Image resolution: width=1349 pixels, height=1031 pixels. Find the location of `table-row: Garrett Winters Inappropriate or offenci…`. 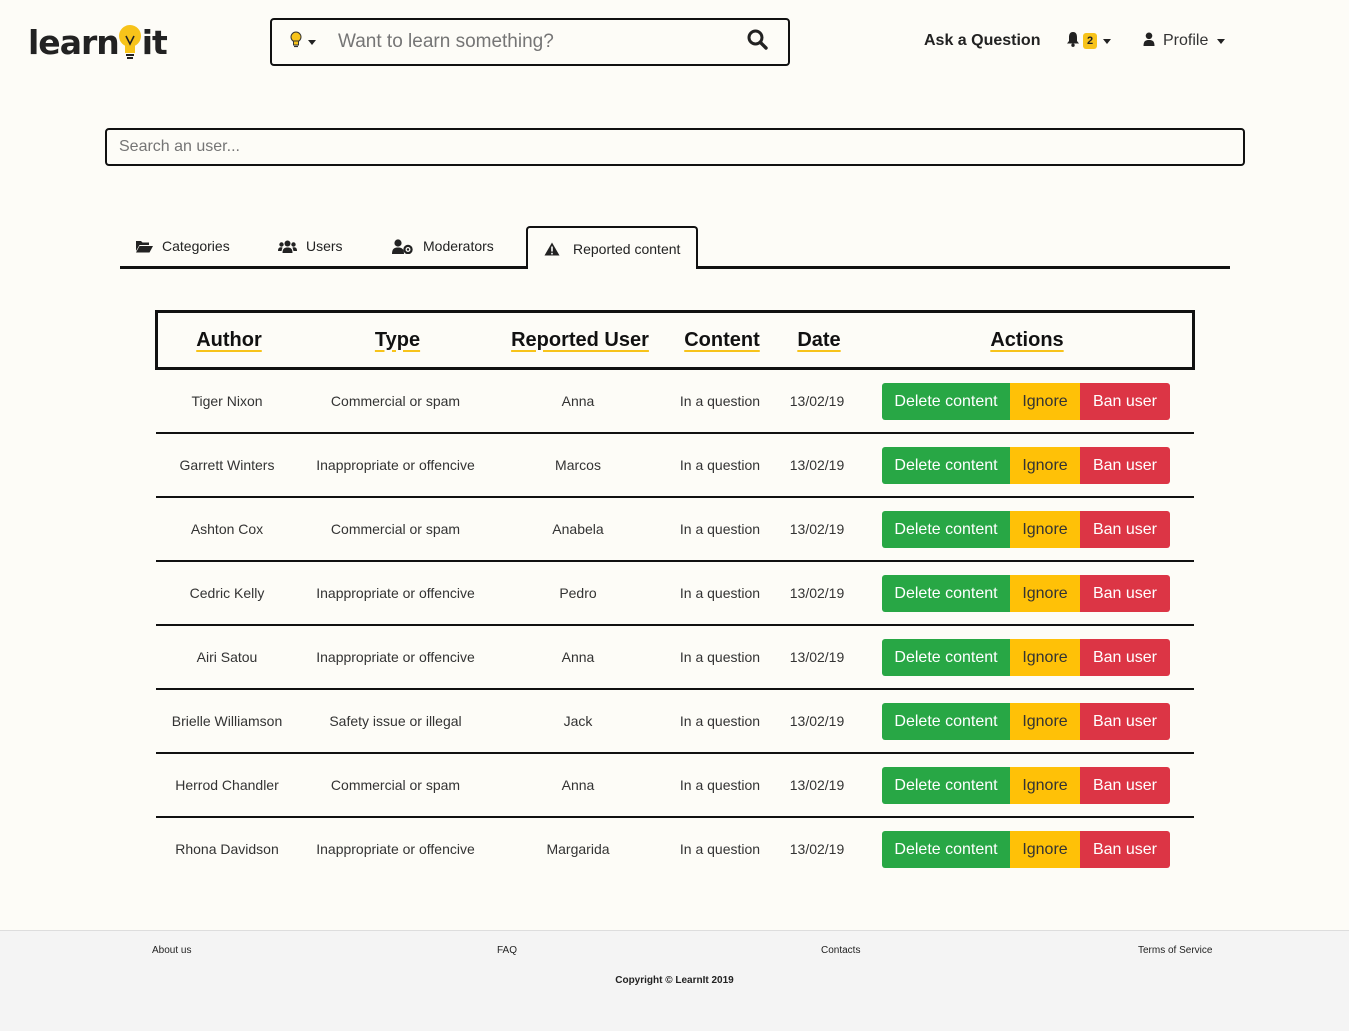

table-row: Garrett Winters Inappropriate or offenci… is located at coordinates (675, 466).